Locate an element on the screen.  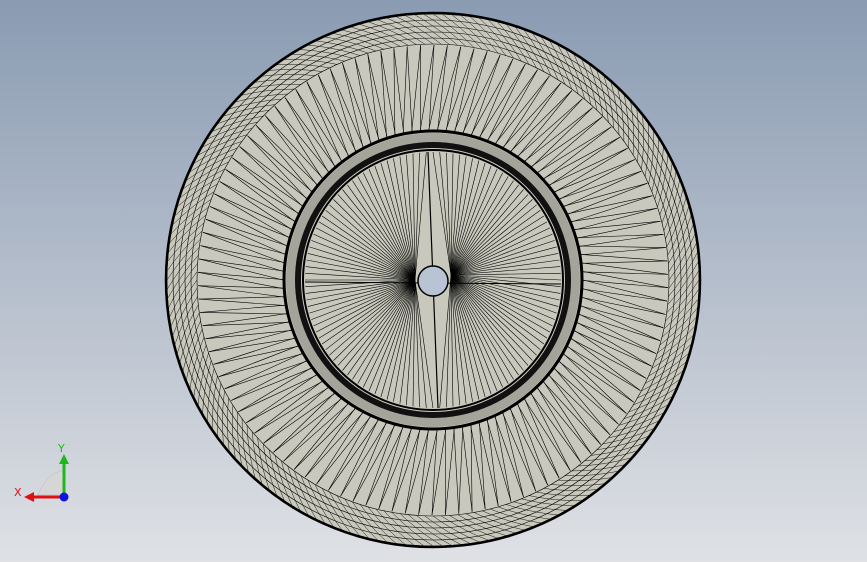
x-axis-arrowhead is located at coordinates (29, 497).